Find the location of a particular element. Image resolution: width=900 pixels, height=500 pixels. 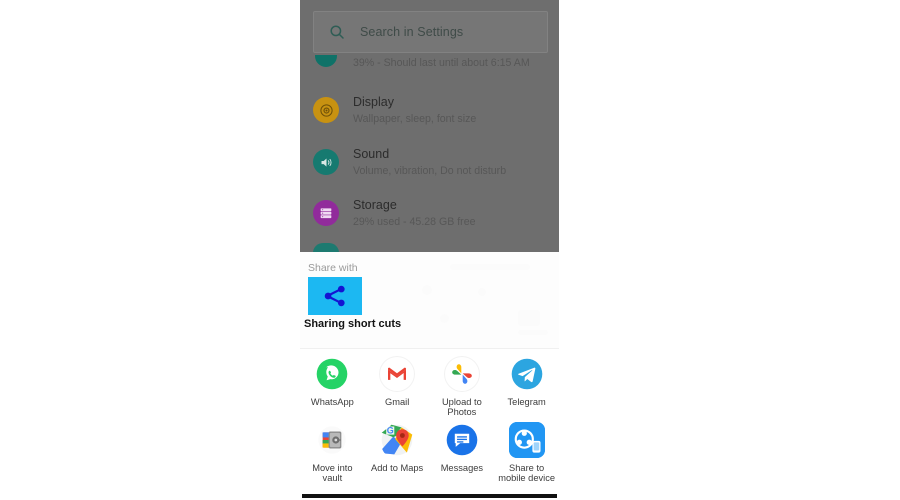

share-app-label: Telegram is located at coordinates (526, 402).